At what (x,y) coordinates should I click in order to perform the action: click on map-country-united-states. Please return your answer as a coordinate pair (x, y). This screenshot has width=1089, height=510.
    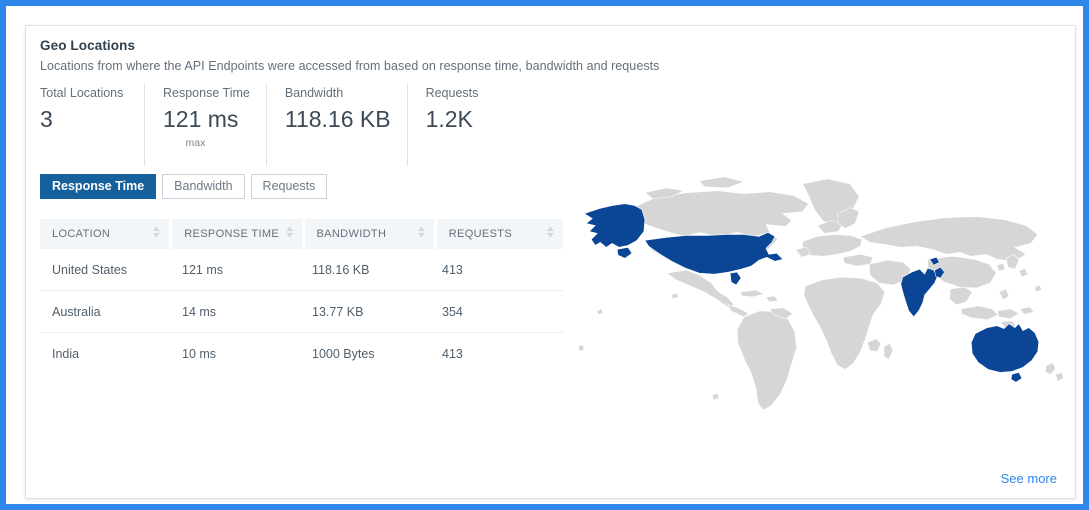
    Looking at the image, I should click on (714, 253).